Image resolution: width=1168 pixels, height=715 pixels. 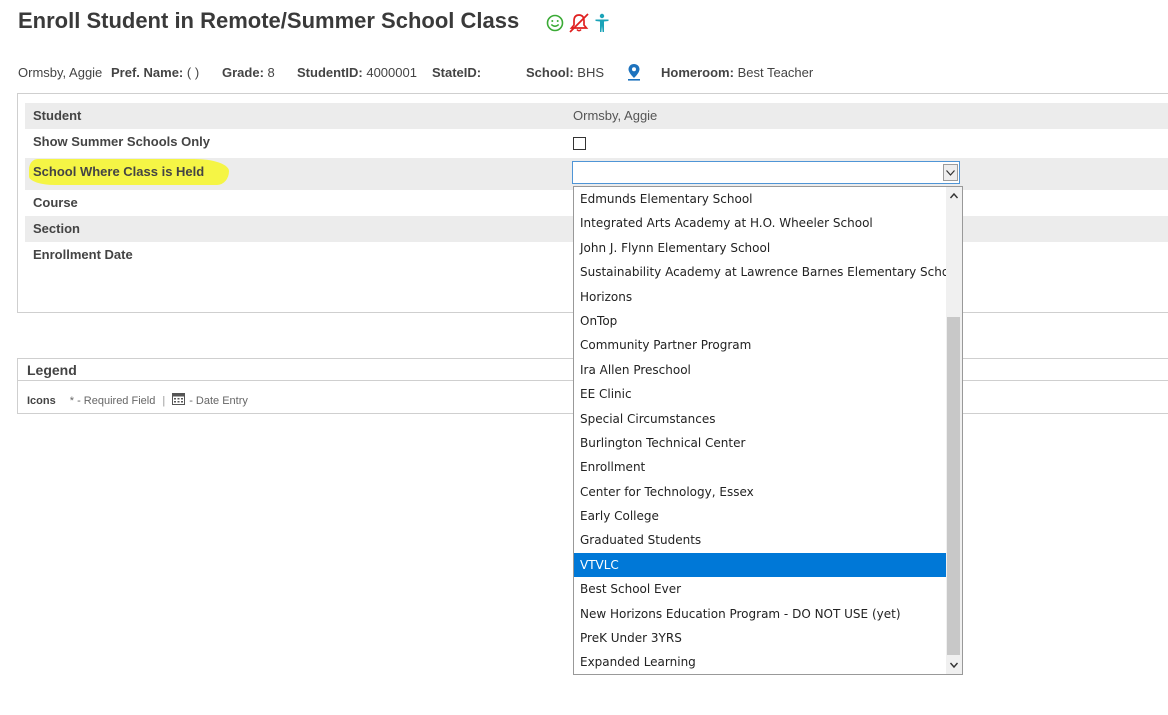 I want to click on school-option: John J. Flynn Elementary School, so click(x=760, y=248).